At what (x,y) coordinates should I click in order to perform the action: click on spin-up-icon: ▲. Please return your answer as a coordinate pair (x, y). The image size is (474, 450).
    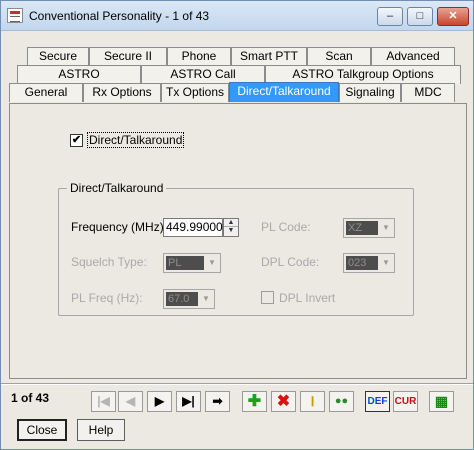
    Looking at the image, I should click on (231, 223).